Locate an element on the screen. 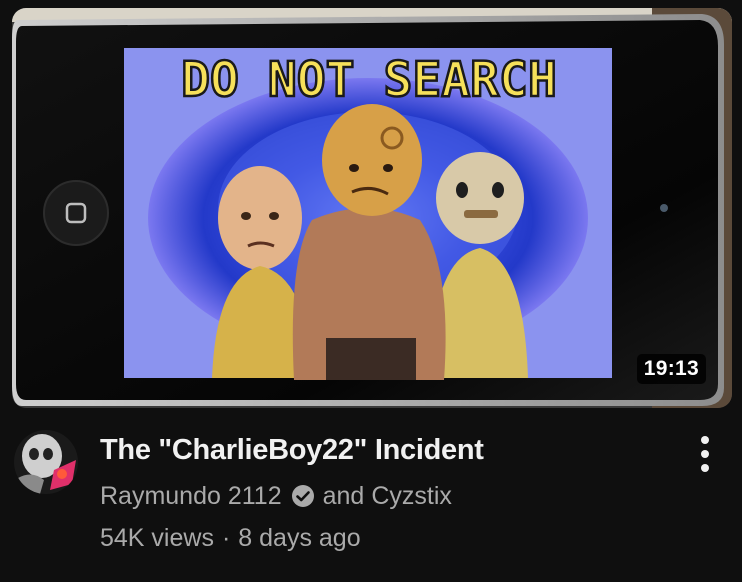 Image resolution: width=742 pixels, height=582 pixels. video-stats: 54K views · 8 days ago is located at coordinates (380, 538).